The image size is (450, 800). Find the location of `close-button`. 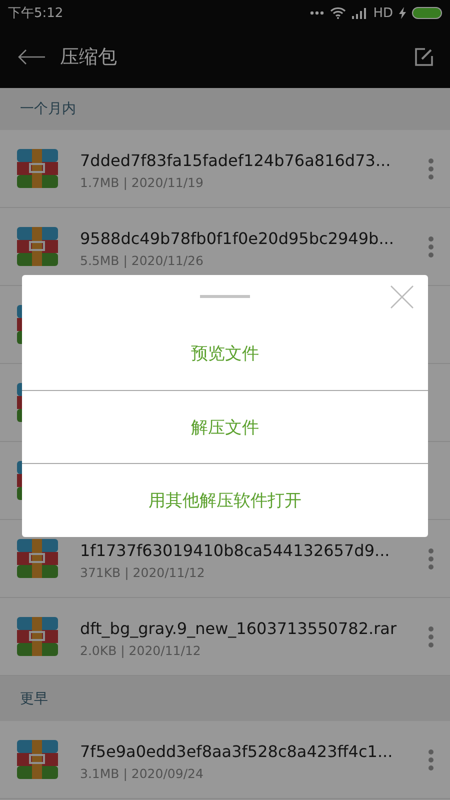

close-button is located at coordinates (402, 297).